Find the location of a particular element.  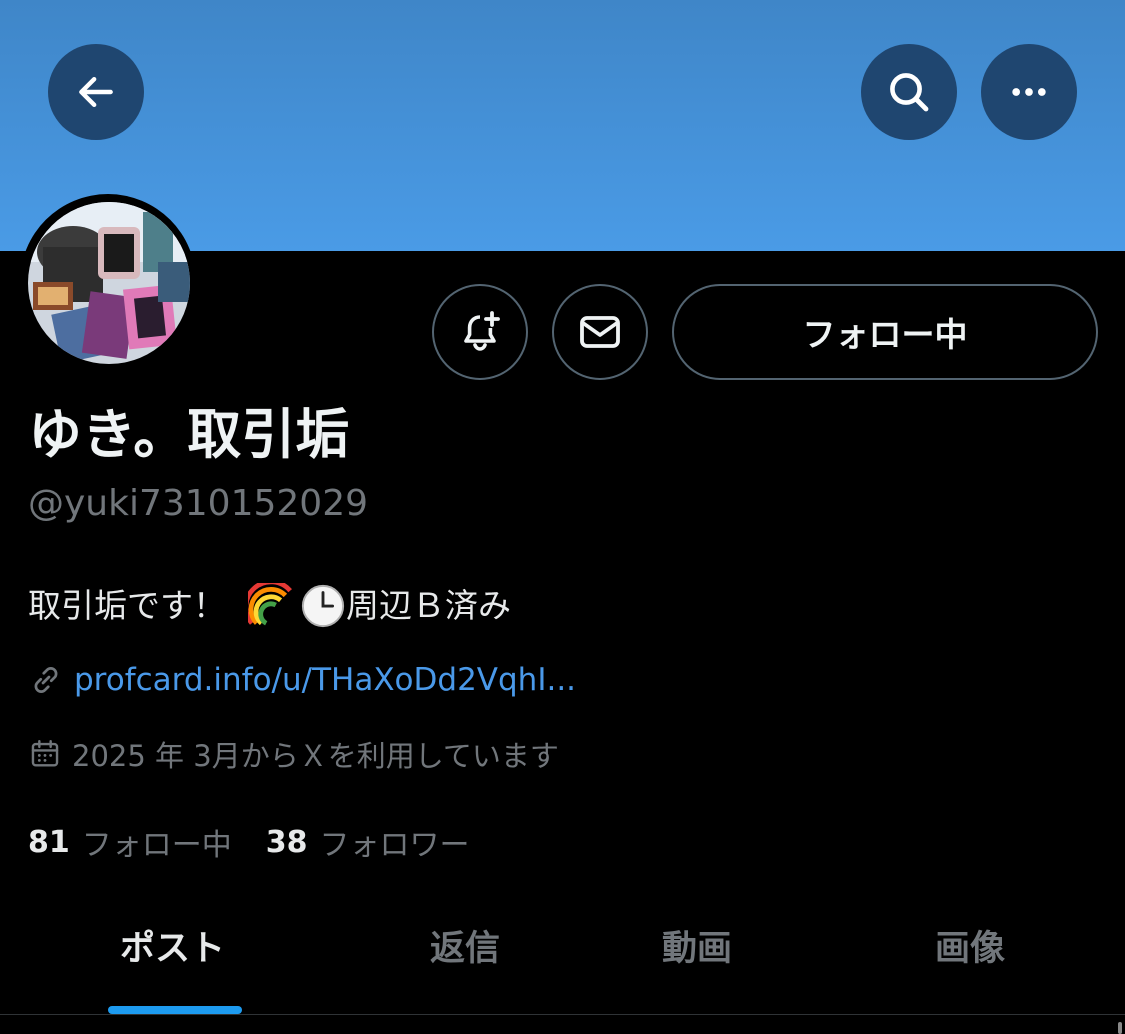

following-label: フォロー中 is located at coordinates (156, 845).